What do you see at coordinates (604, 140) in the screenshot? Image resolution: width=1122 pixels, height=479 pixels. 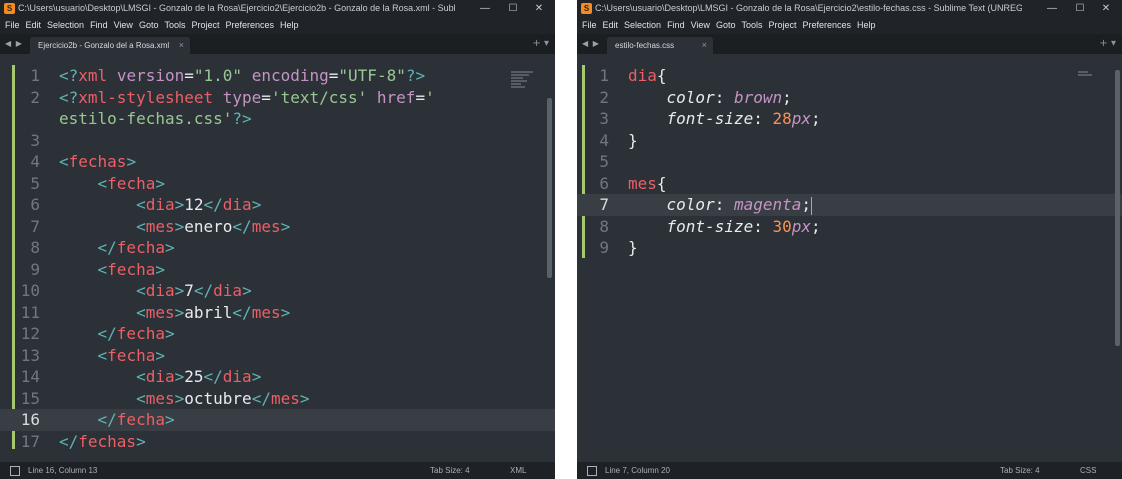 I see `line-number: 4` at bounding box center [604, 140].